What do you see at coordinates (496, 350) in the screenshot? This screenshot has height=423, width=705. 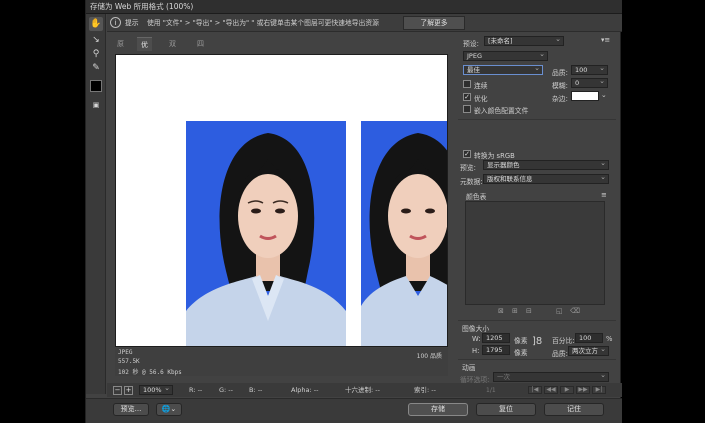 I see `height-input: 1795` at bounding box center [496, 350].